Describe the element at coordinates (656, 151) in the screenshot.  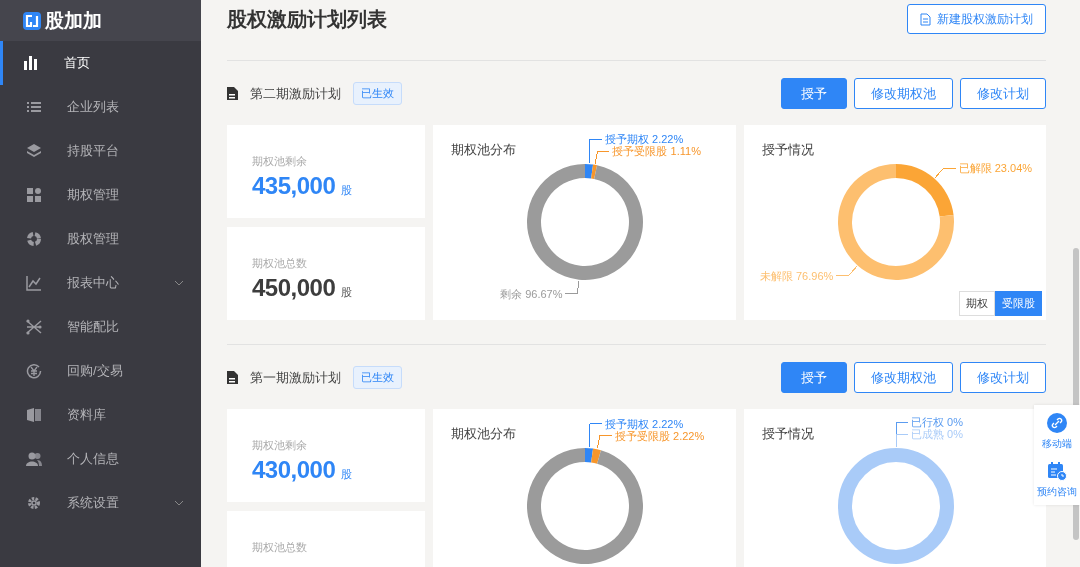
I see `chart-label: 授予受限股 1.11%` at that location.